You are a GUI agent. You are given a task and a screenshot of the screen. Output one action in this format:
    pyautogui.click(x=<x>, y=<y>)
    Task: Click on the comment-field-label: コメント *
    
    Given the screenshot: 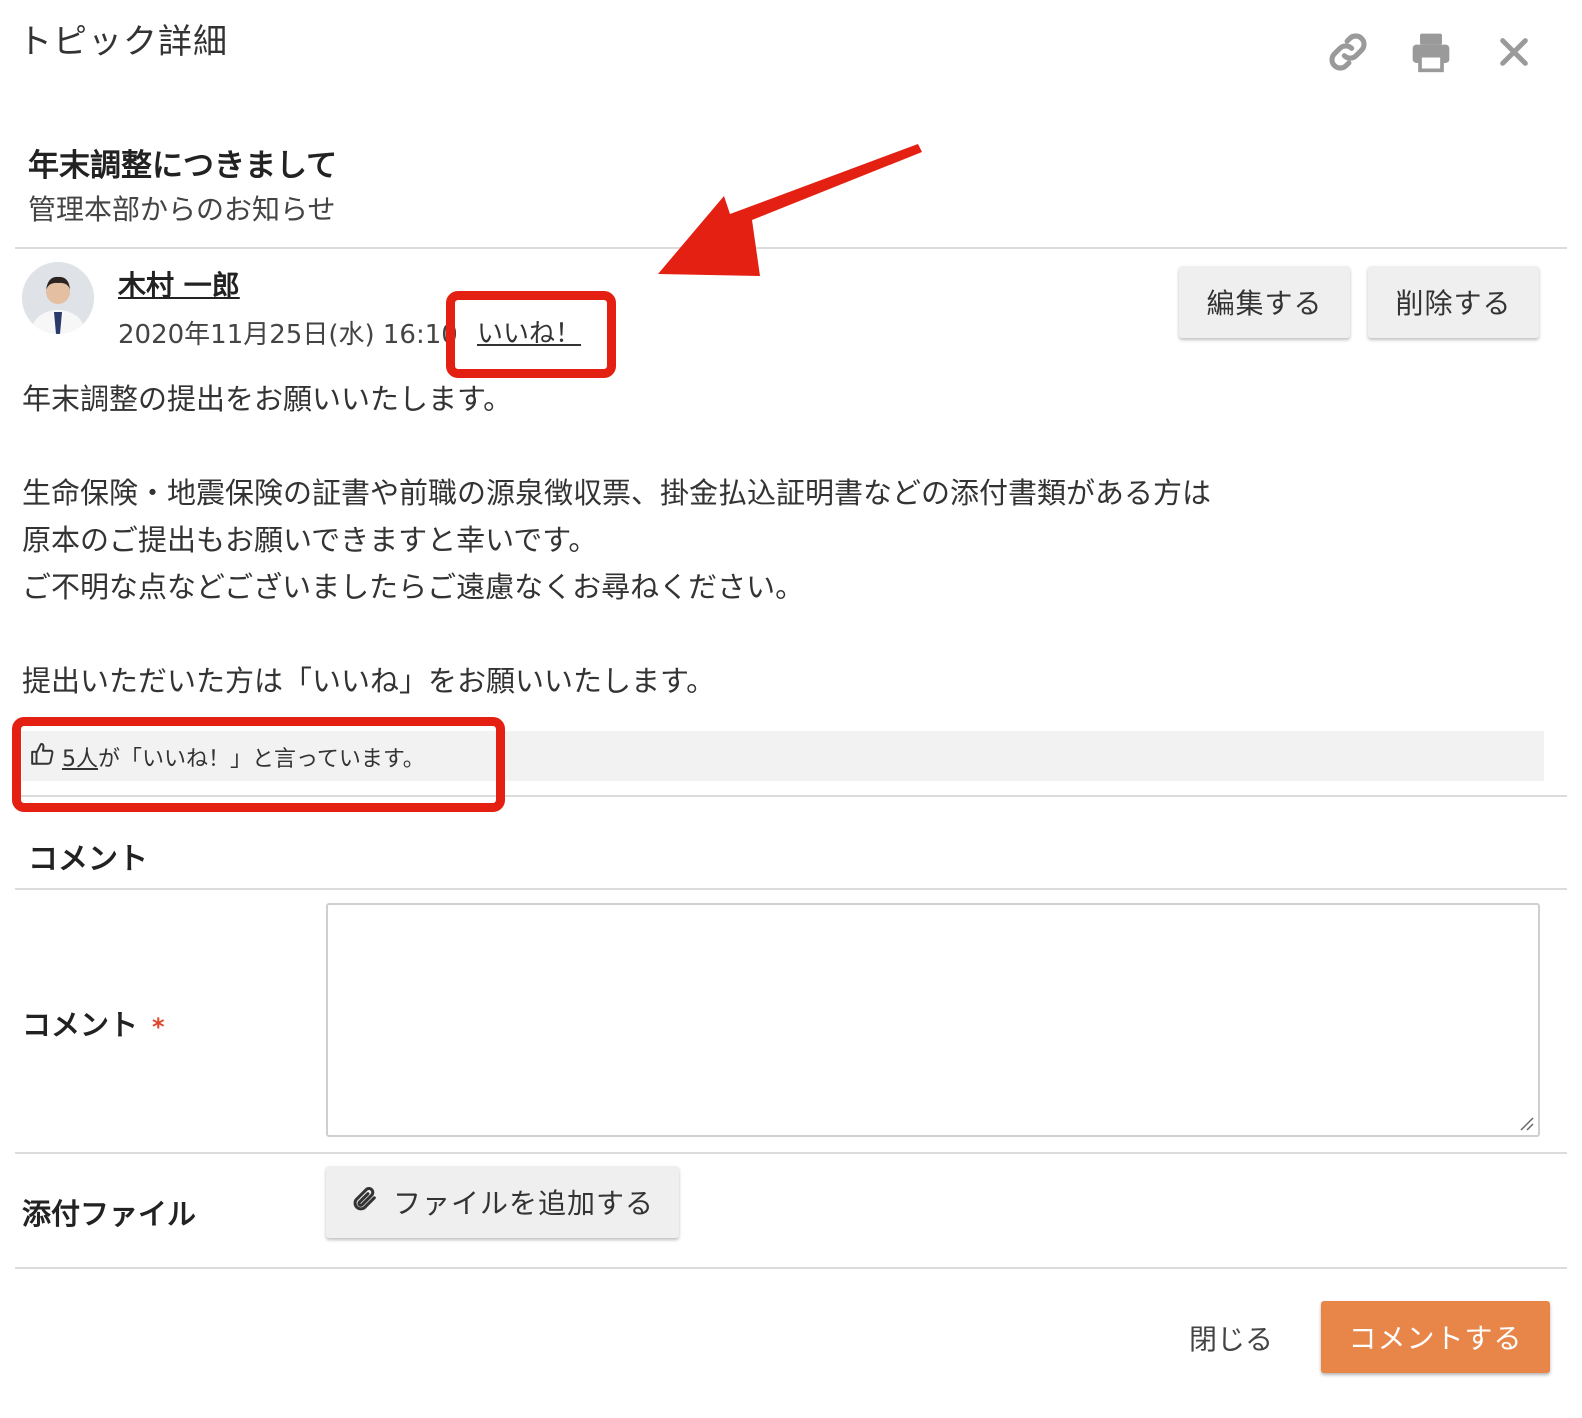 What is the action you would take?
    pyautogui.click(x=93, y=1023)
    